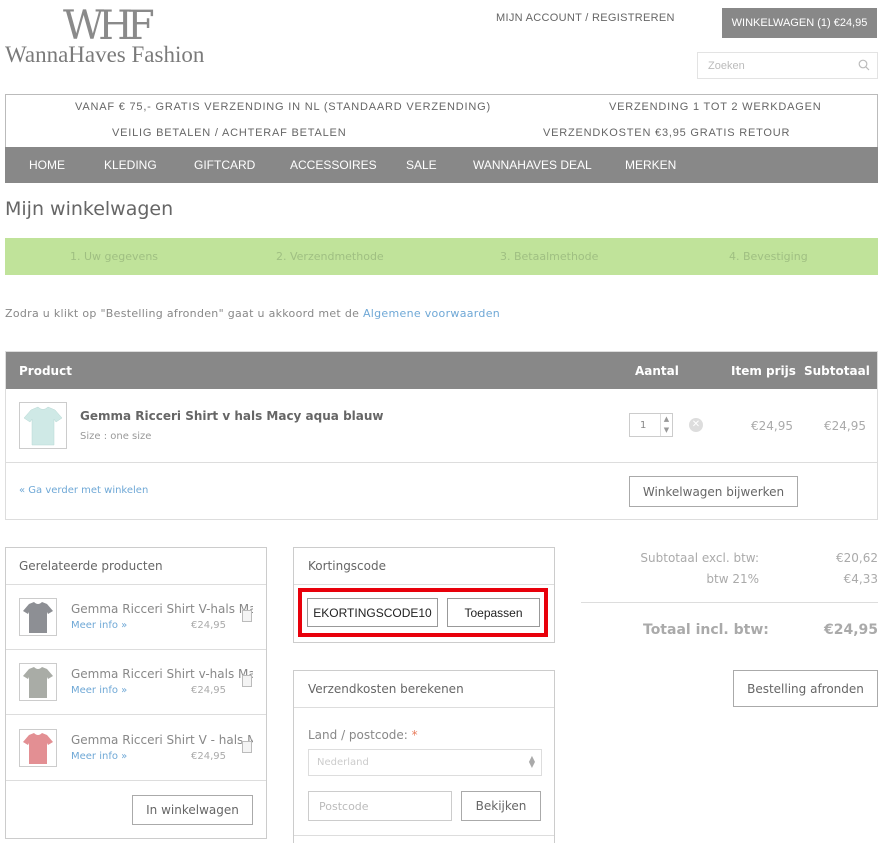 The image size is (883, 843). What do you see at coordinates (130, 165) in the screenshot?
I see `nav-item-kleding: KLEDING` at bounding box center [130, 165].